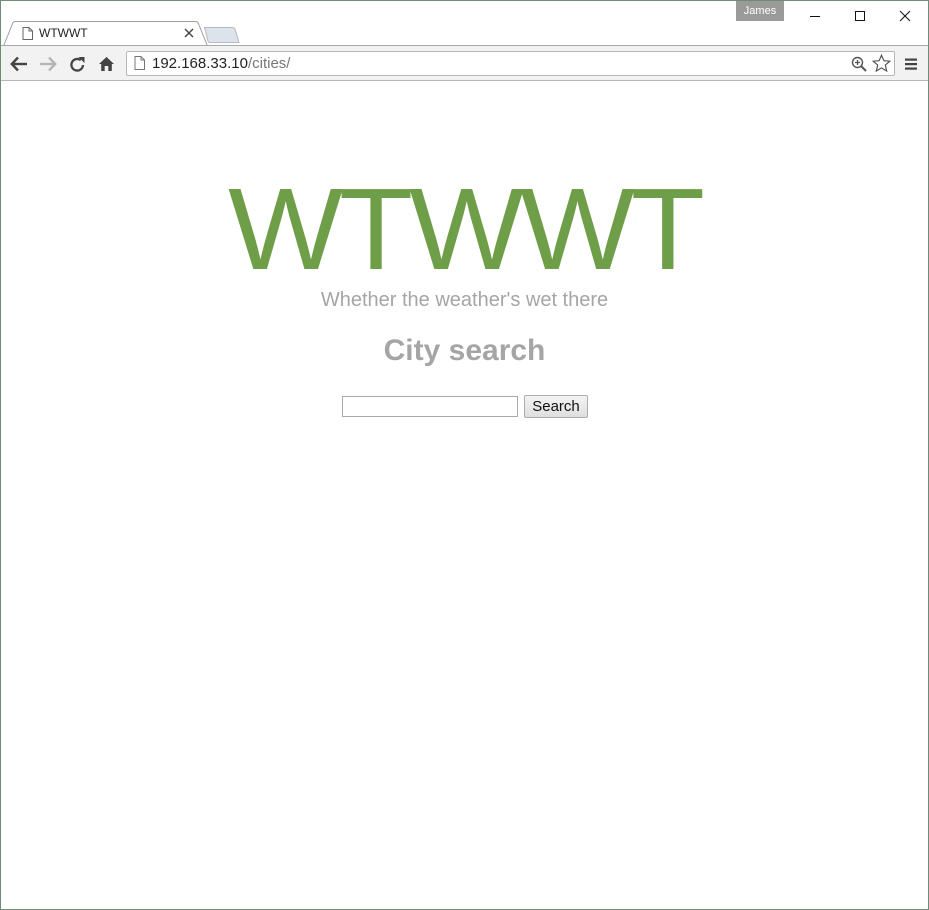  I want to click on page-title: City search, so click(464, 350).